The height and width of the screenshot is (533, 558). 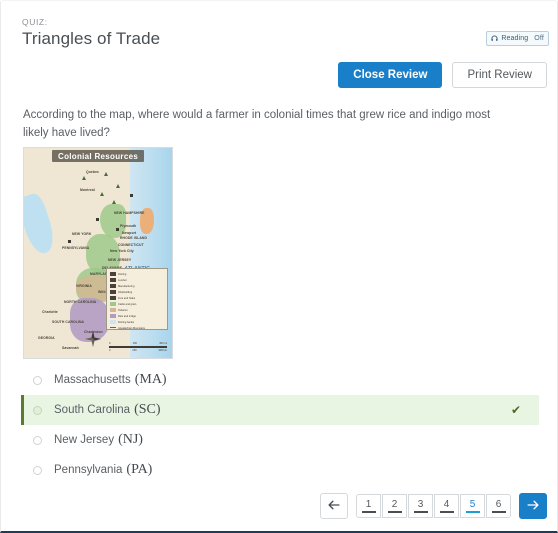 I want to click on legend-label: Tobacco, so click(x=123, y=310).